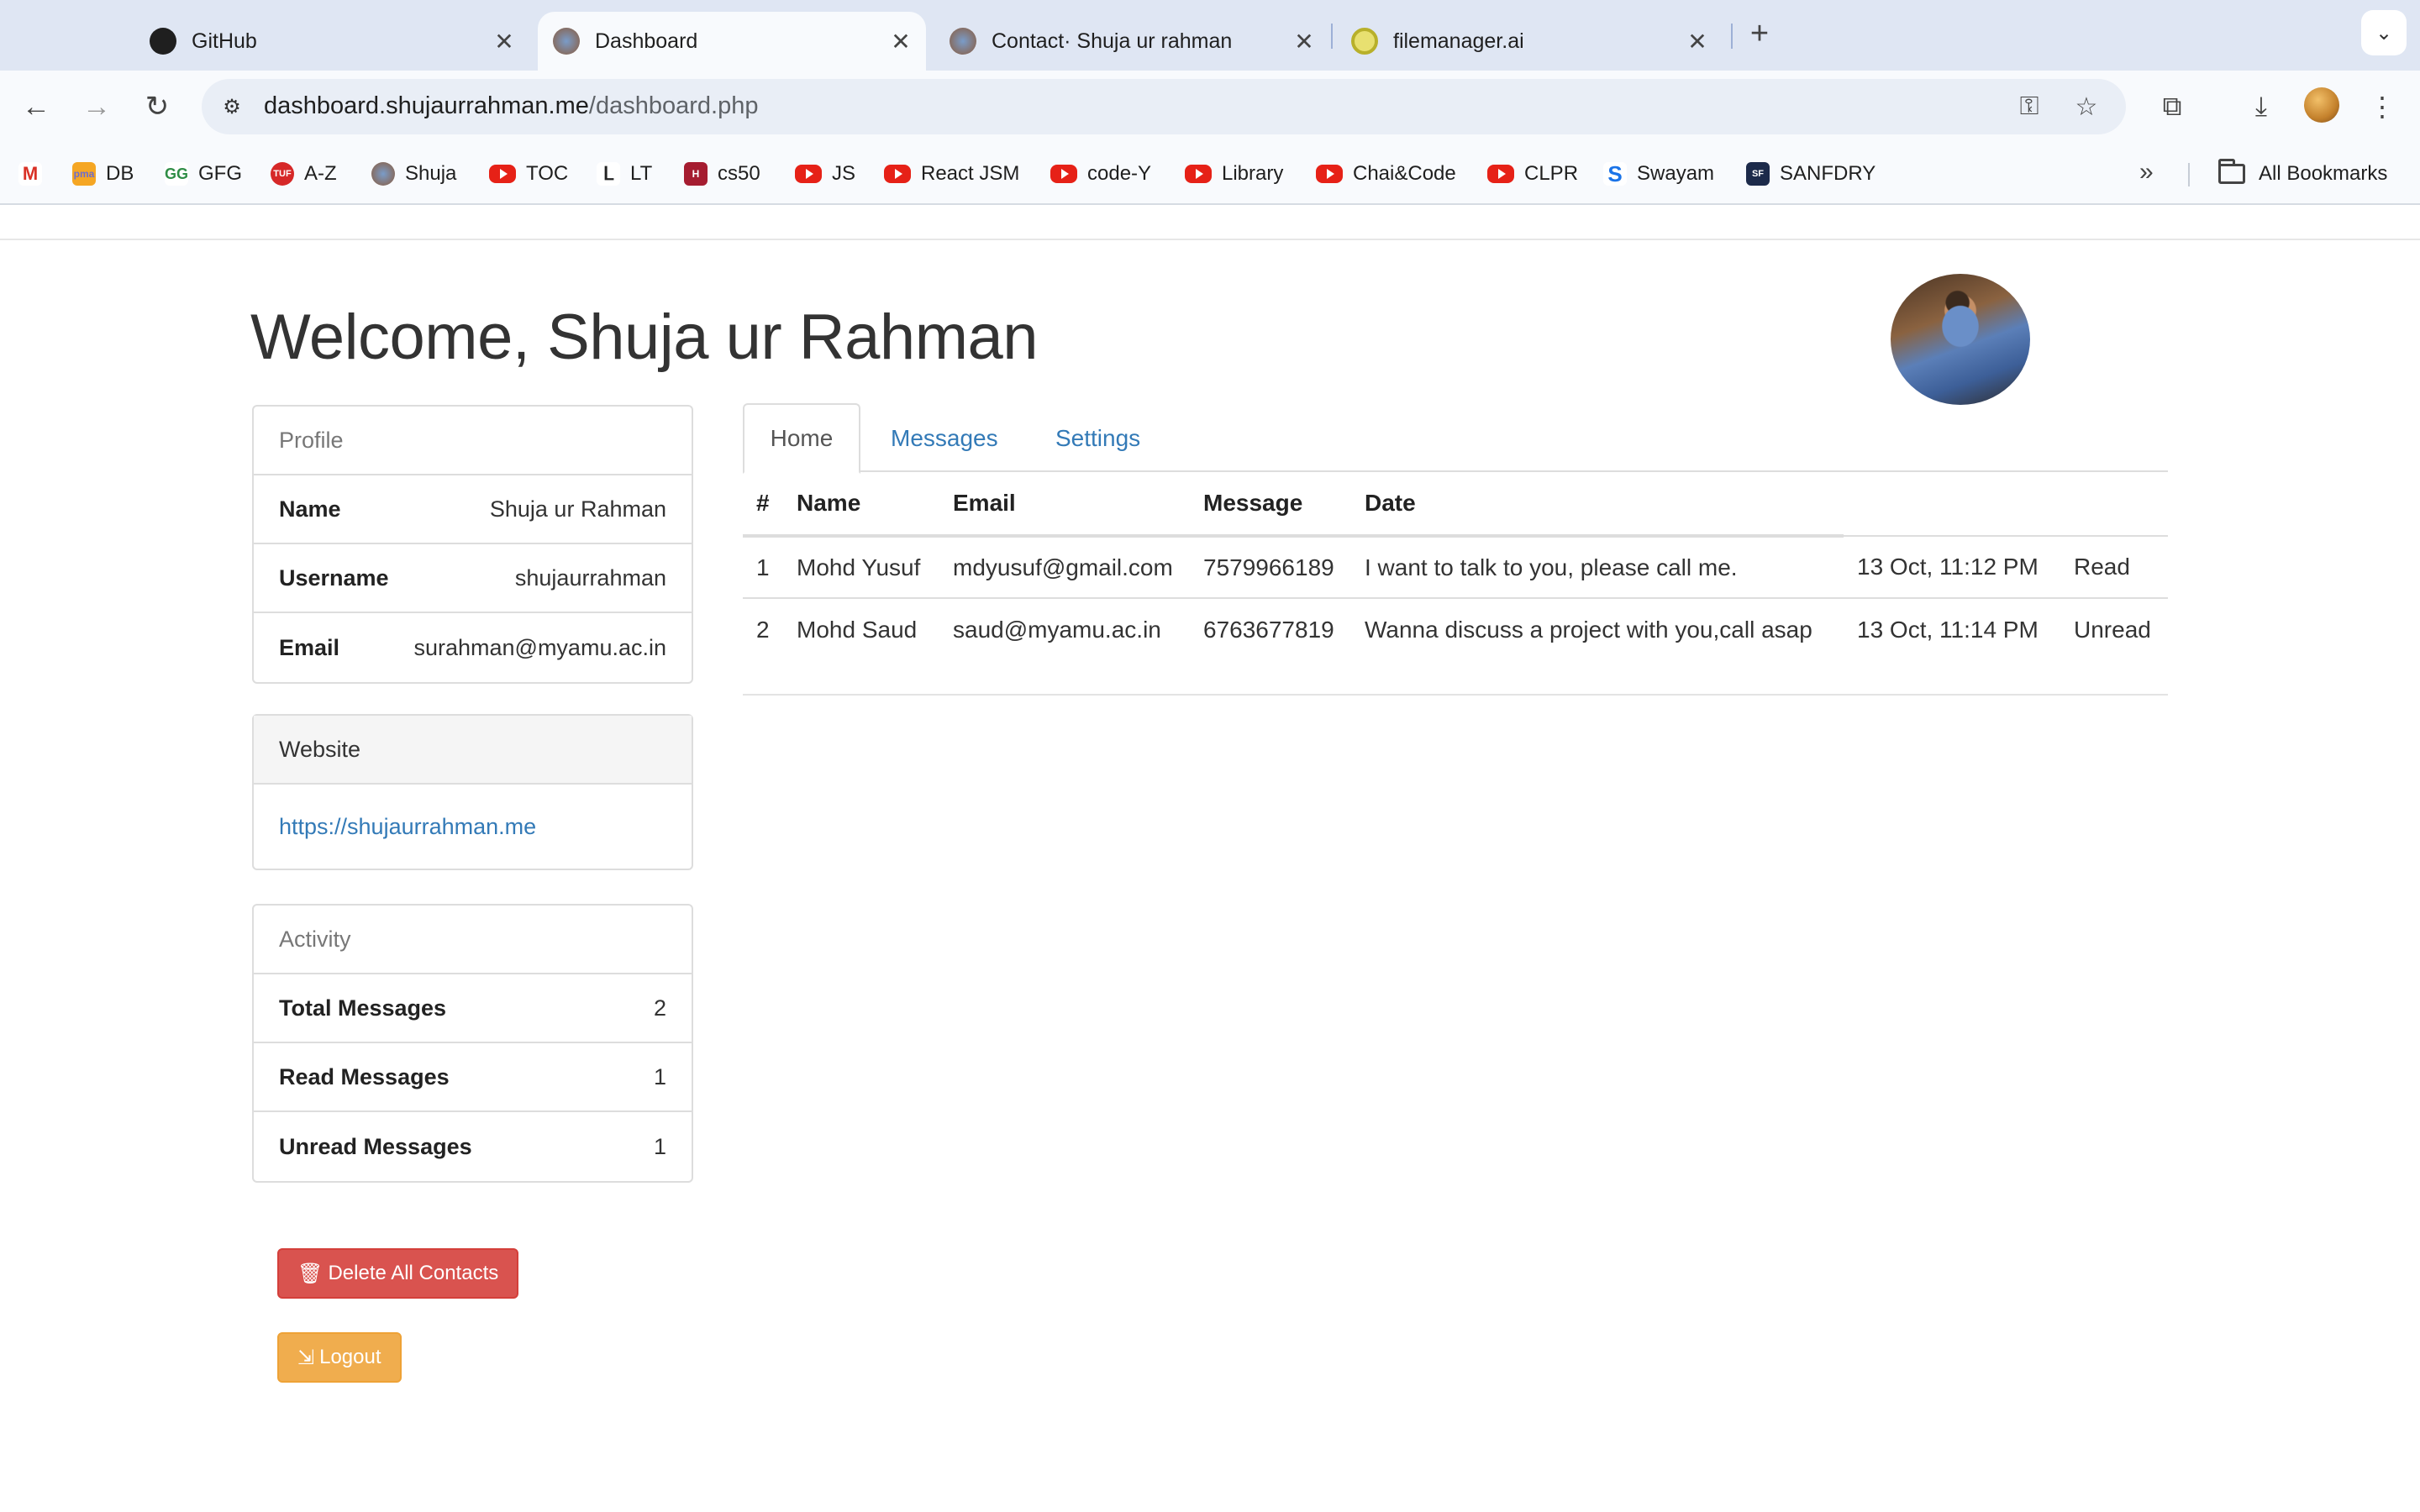 The image size is (2420, 1512). What do you see at coordinates (1364, 41) in the screenshot?
I see `filemanager-icon` at bounding box center [1364, 41].